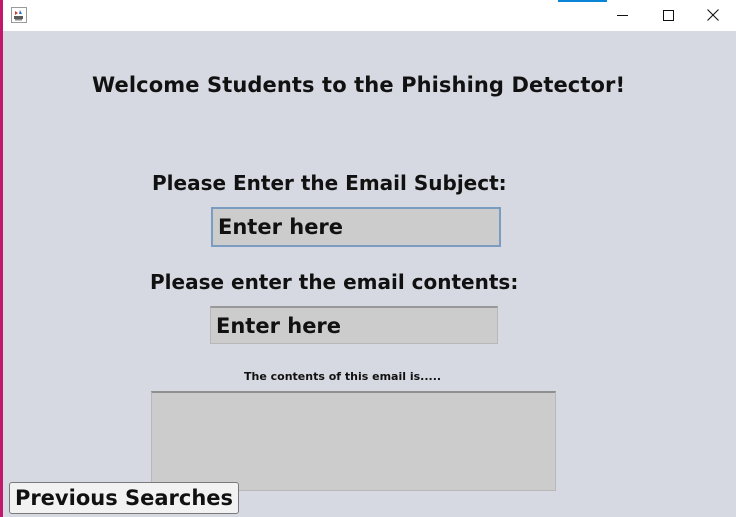 The image size is (736, 517). I want to click on maximize-button, so click(668, 15).